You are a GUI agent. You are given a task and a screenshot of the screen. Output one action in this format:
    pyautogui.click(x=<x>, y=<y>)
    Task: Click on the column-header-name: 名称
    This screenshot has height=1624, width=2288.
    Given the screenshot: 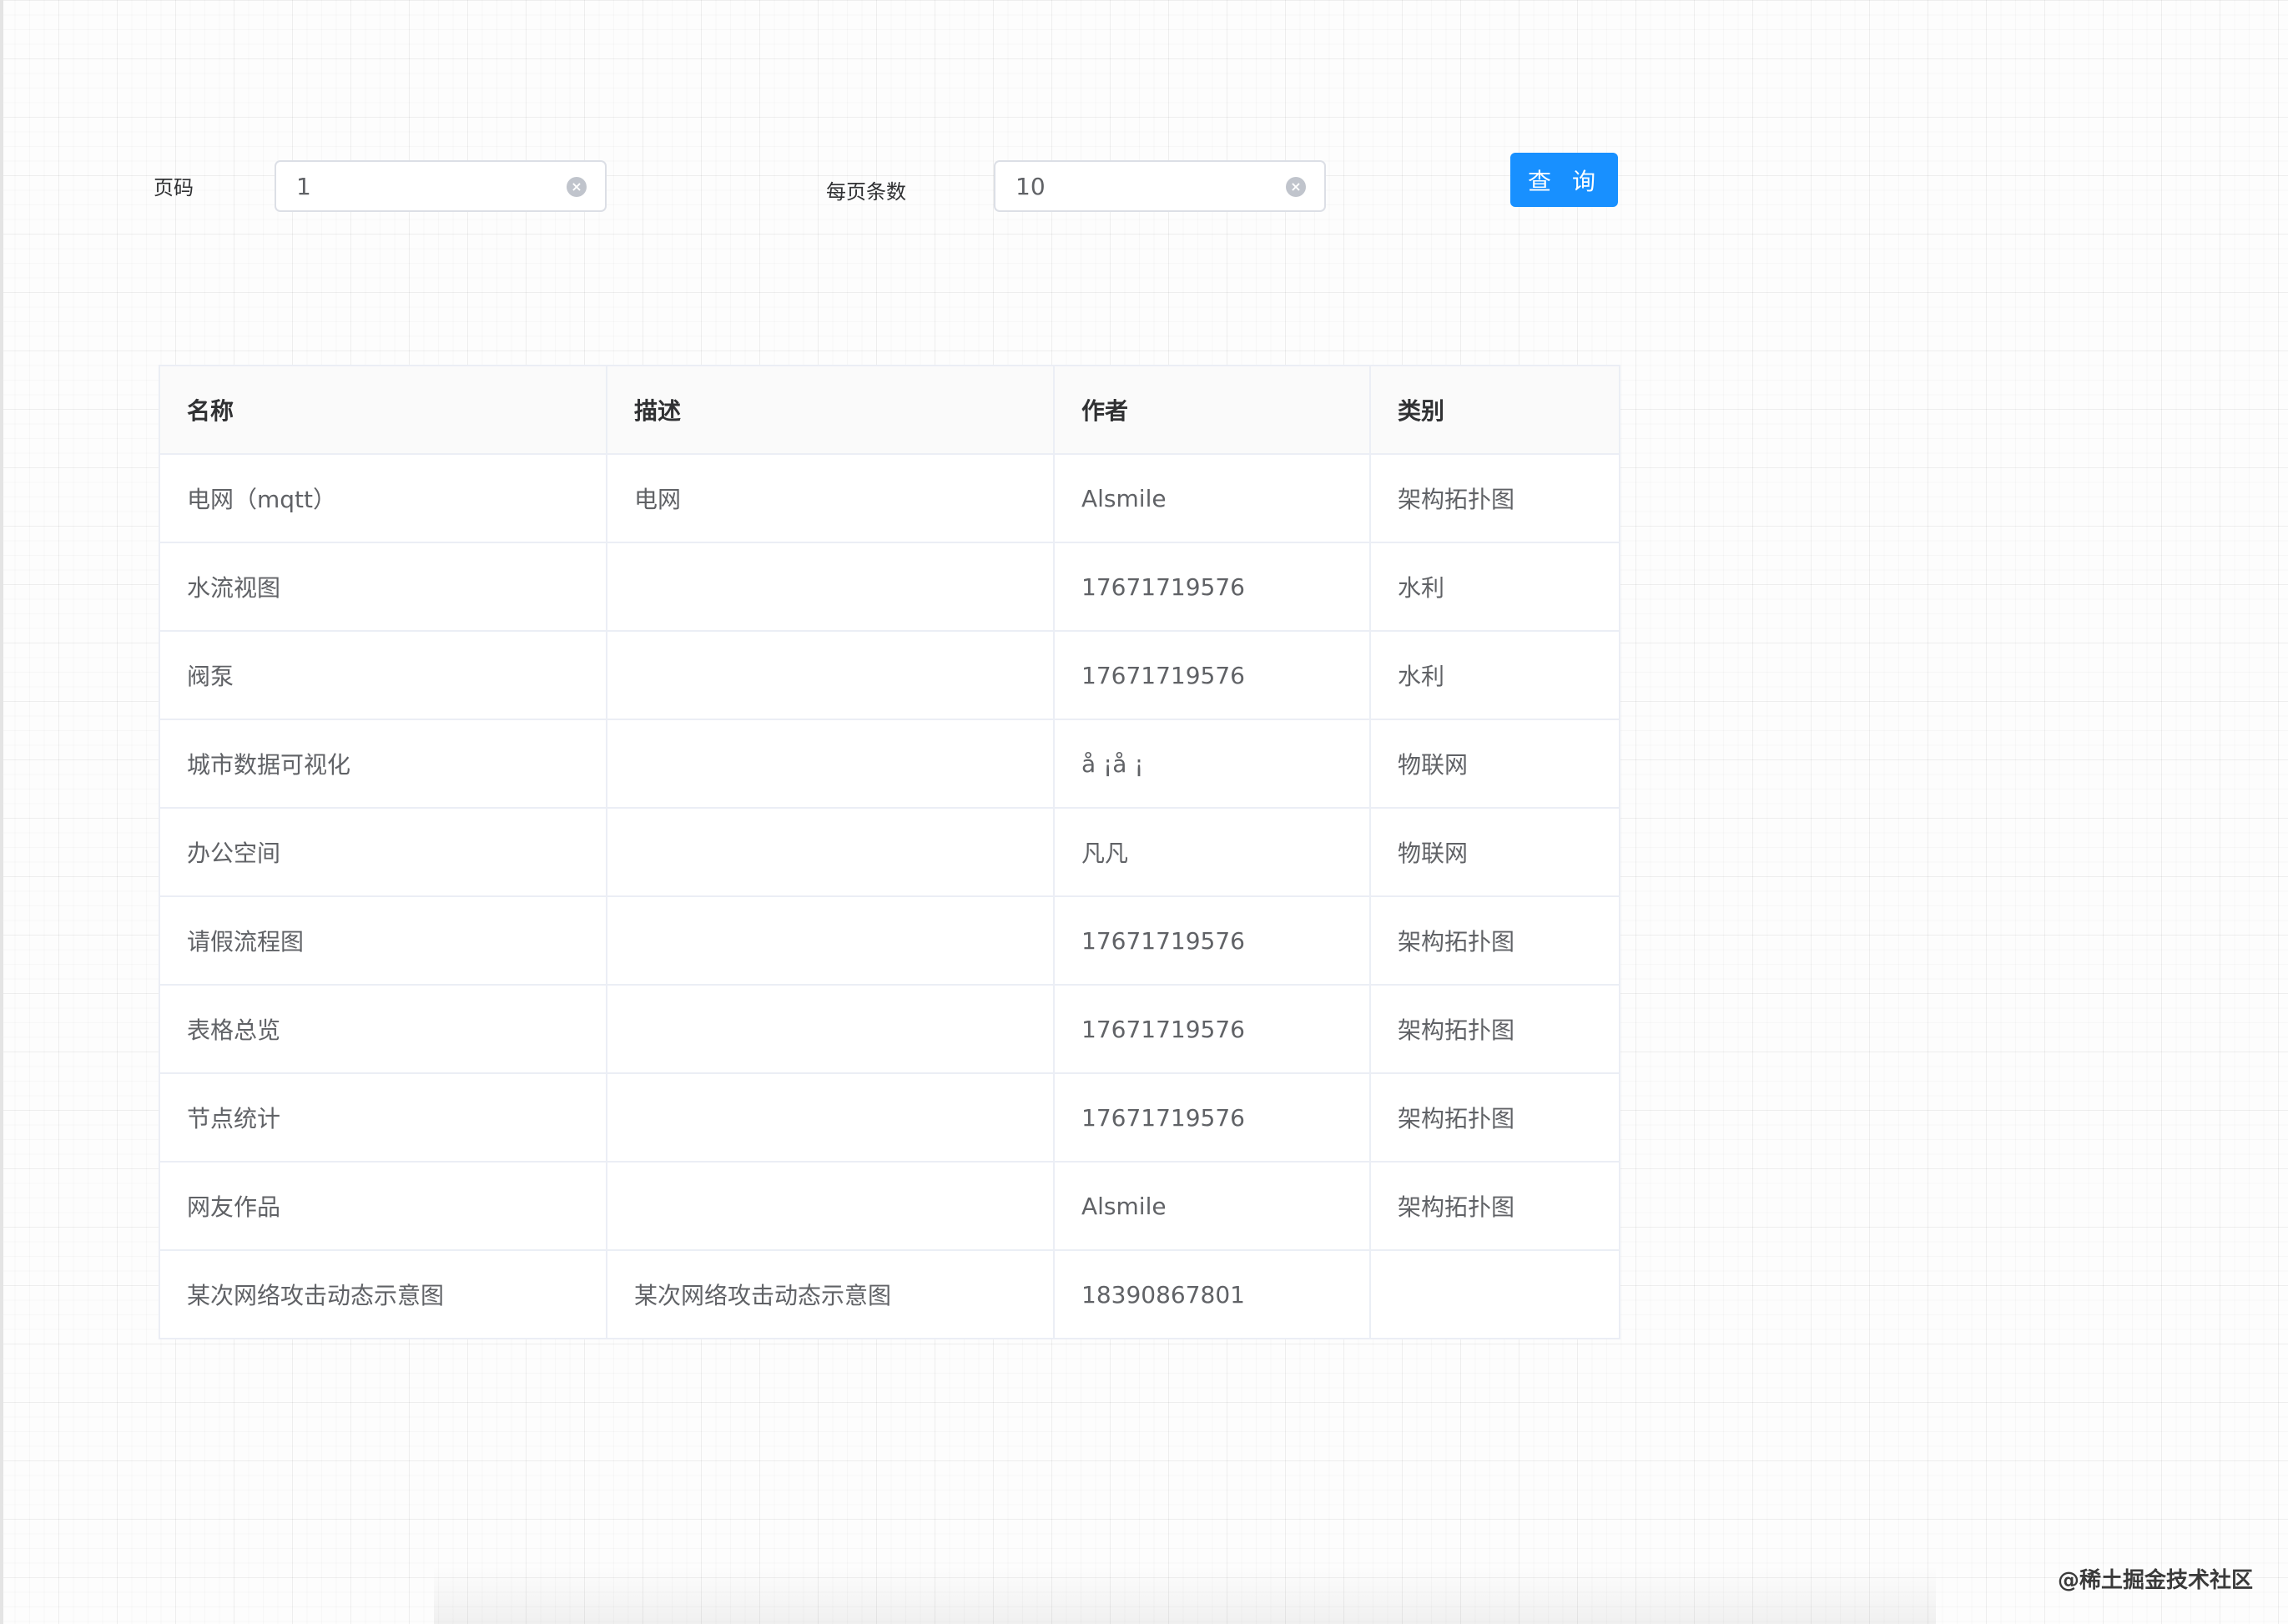 What is the action you would take?
    pyautogui.click(x=383, y=410)
    